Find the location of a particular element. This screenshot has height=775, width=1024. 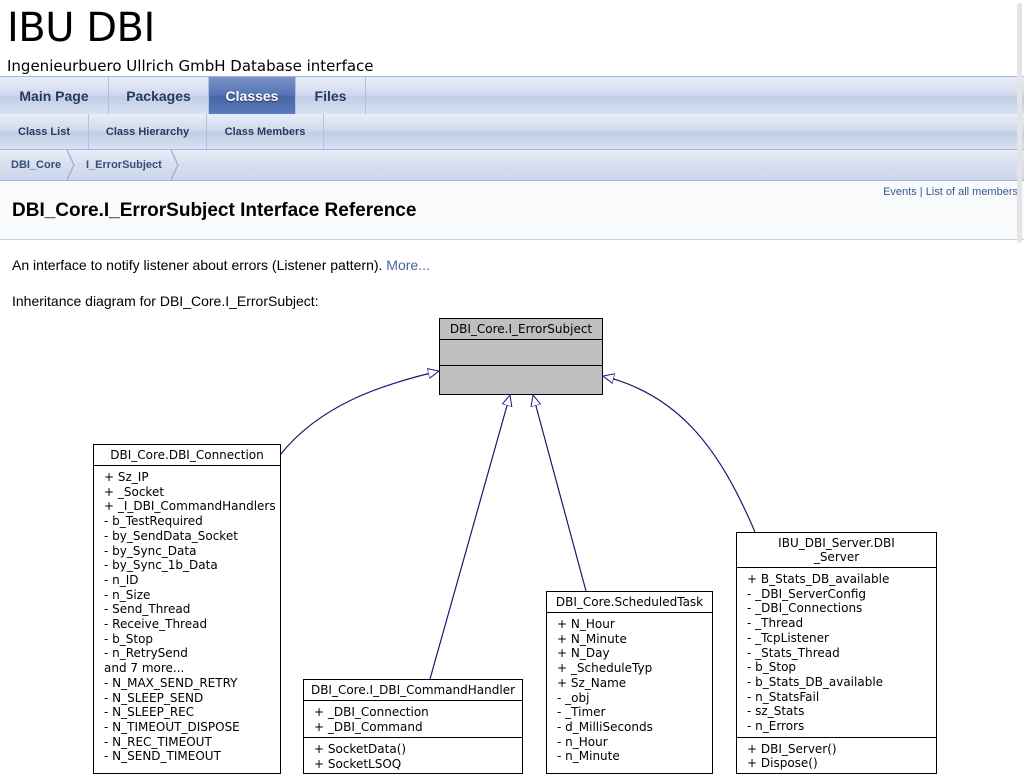

class-attributes-section: + _DBI_Connection + _DBI_Command is located at coordinates (413, 720).